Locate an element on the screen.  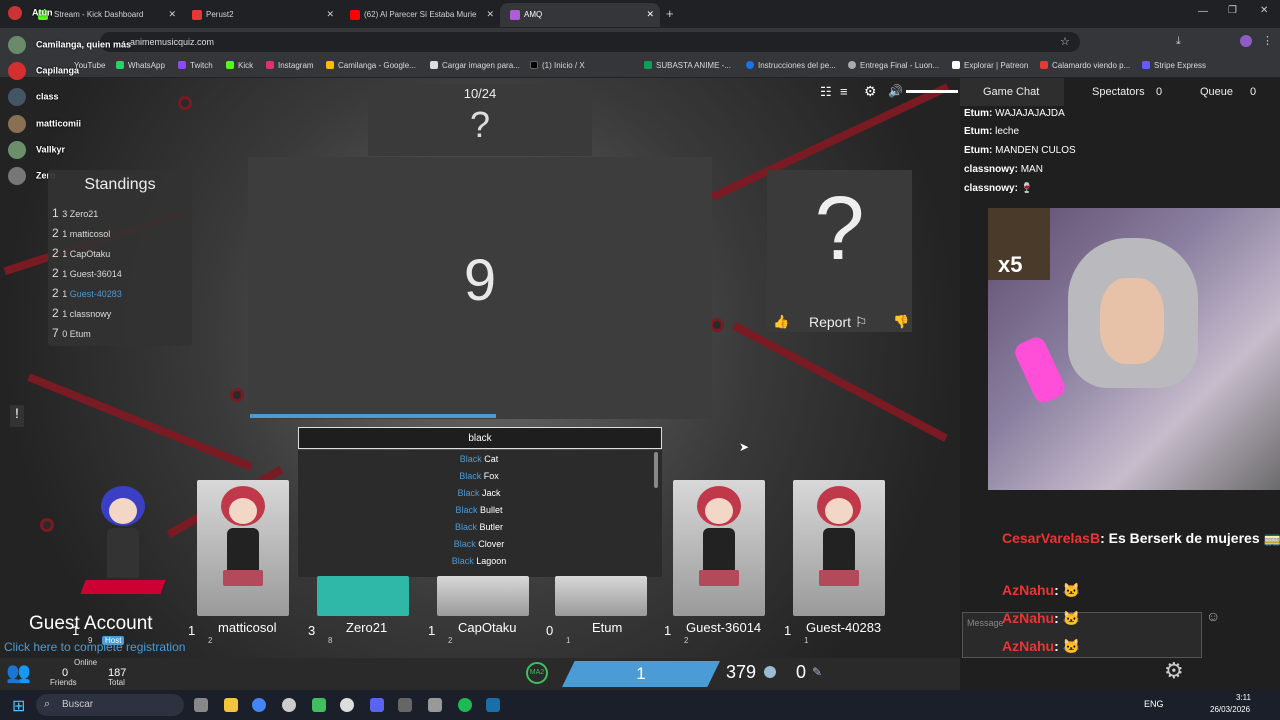
report-button: Report ⚐ is located at coordinates (838, 322).